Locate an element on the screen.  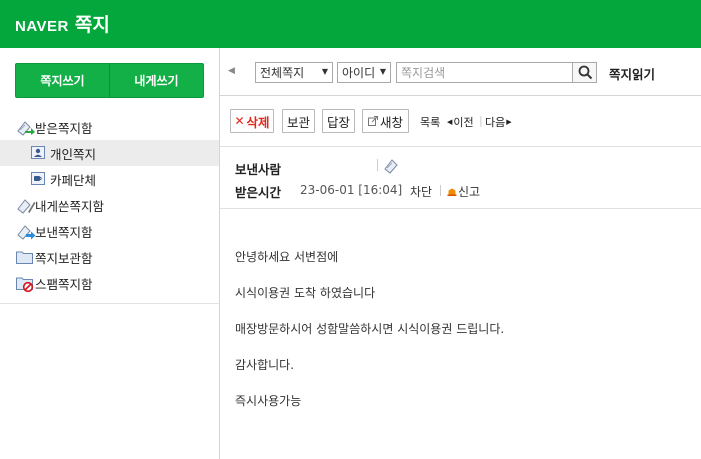
sidebar-divider is located at coordinates (109, 303).